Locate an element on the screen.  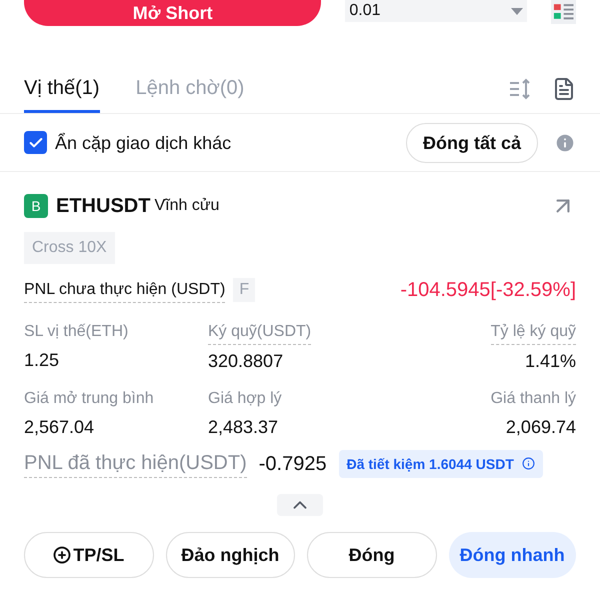
tab: Vị thế(1) is located at coordinates (62, 93).